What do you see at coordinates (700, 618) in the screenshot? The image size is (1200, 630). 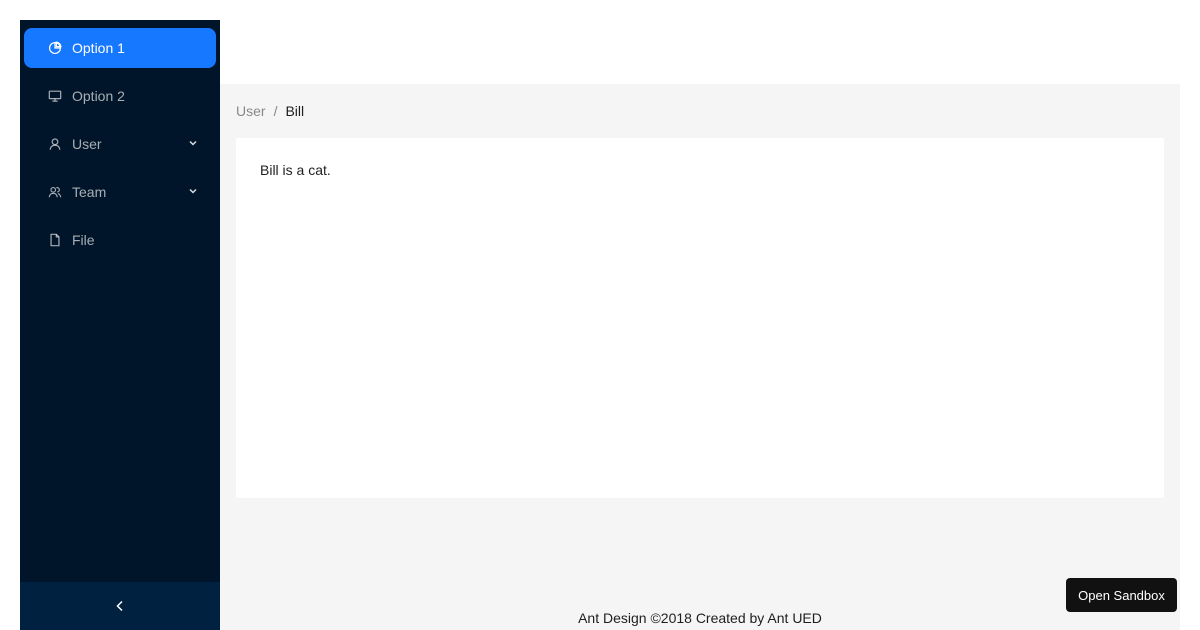 I see `footer-text: Ant Design ©2018 Created by Ant UED` at bounding box center [700, 618].